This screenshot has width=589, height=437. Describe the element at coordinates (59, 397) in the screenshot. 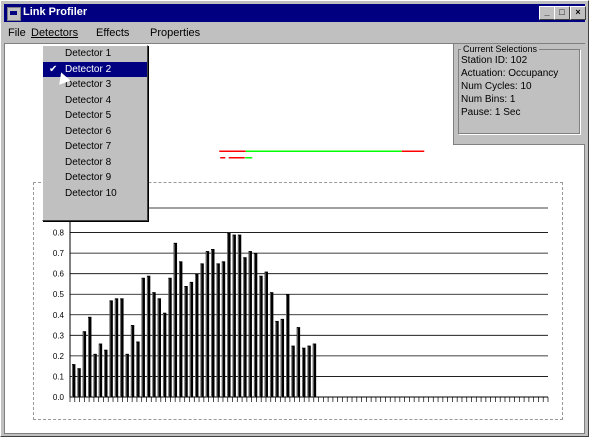

I see `y-tick-label: 0.0` at that location.